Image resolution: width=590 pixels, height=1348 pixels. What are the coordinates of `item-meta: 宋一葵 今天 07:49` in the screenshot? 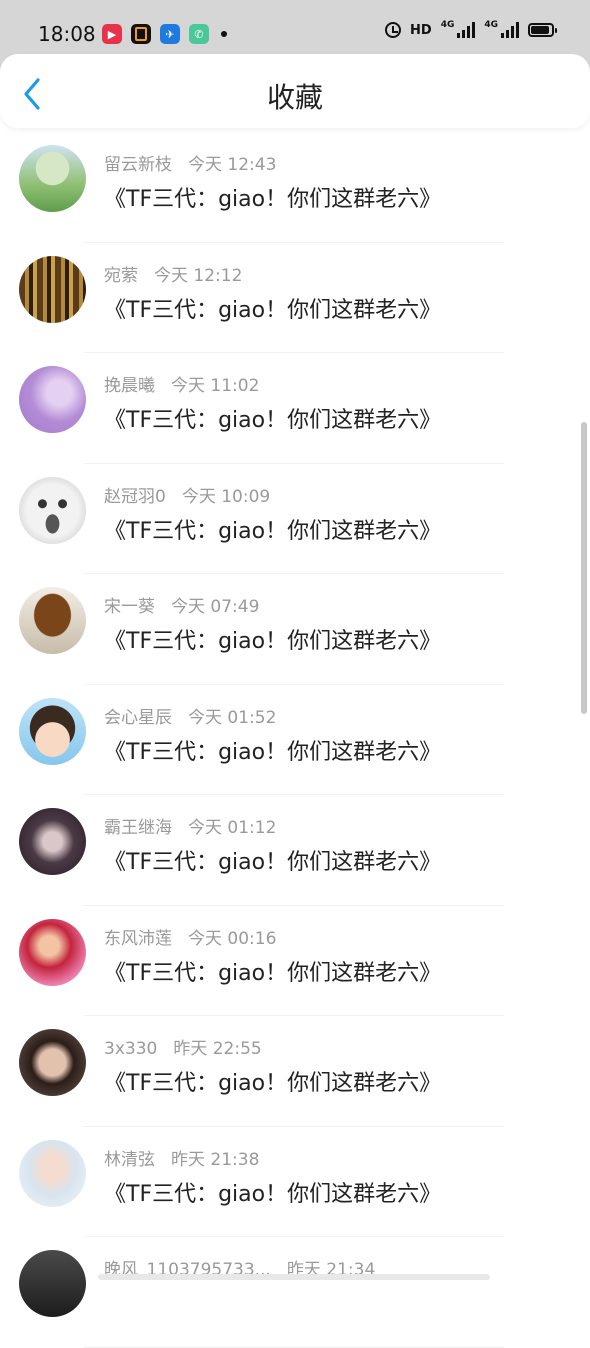 It's located at (181, 604).